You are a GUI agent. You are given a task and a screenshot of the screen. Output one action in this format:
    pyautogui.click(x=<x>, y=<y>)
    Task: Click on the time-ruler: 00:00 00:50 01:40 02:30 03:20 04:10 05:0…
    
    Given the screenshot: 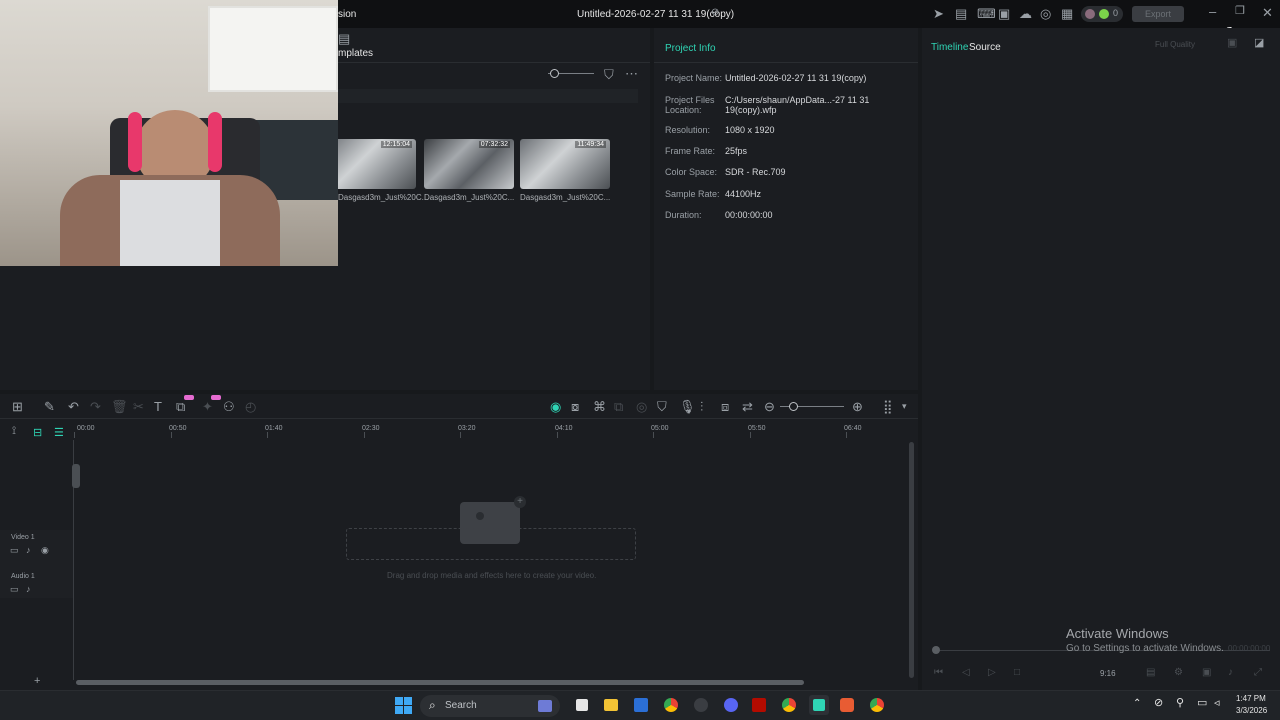 What is the action you would take?
    pyautogui.click(x=492, y=431)
    